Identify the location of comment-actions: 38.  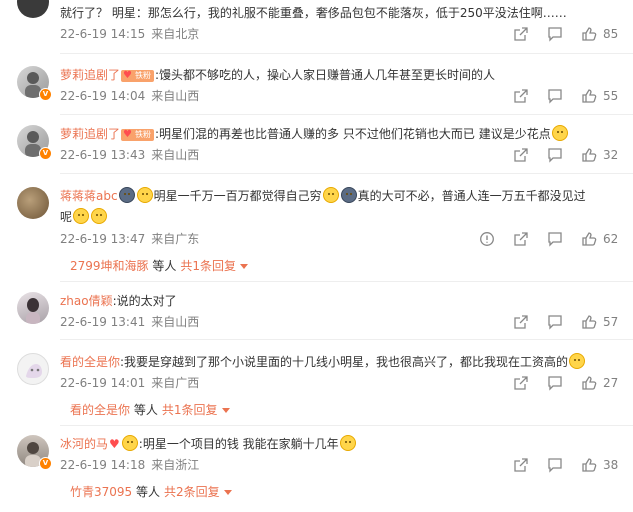
(573, 465).